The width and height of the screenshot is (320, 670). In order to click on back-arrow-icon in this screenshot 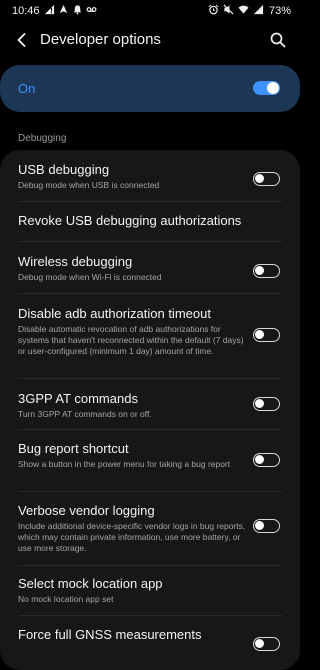, I will do `click(21, 40)`.